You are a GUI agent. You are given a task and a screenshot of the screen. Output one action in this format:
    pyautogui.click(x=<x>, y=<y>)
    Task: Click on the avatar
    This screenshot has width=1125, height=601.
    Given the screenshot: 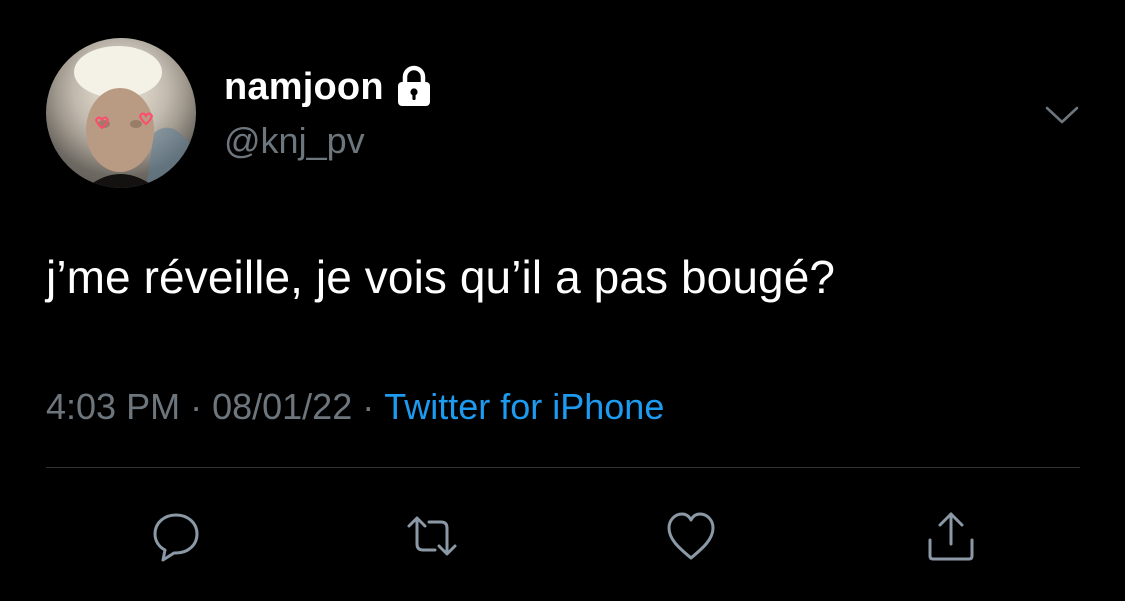 What is the action you would take?
    pyautogui.click(x=121, y=113)
    